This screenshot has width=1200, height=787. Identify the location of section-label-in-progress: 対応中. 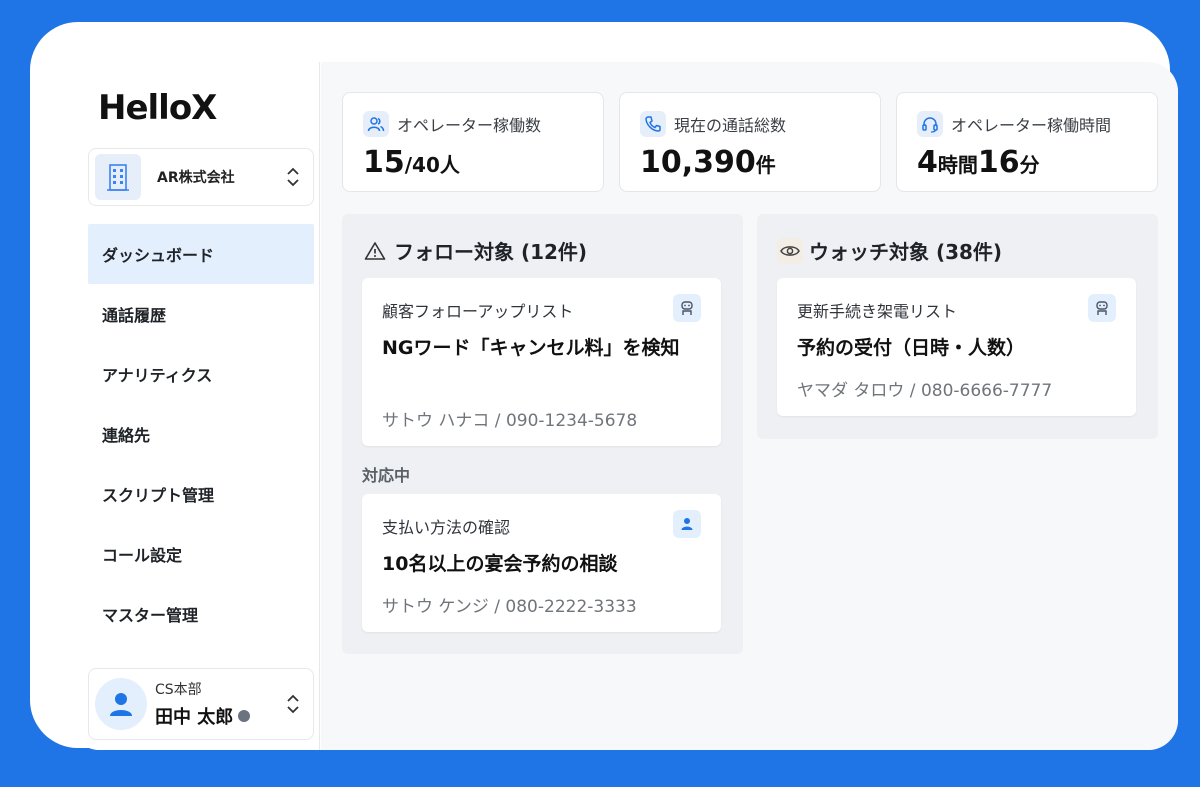
(386, 475).